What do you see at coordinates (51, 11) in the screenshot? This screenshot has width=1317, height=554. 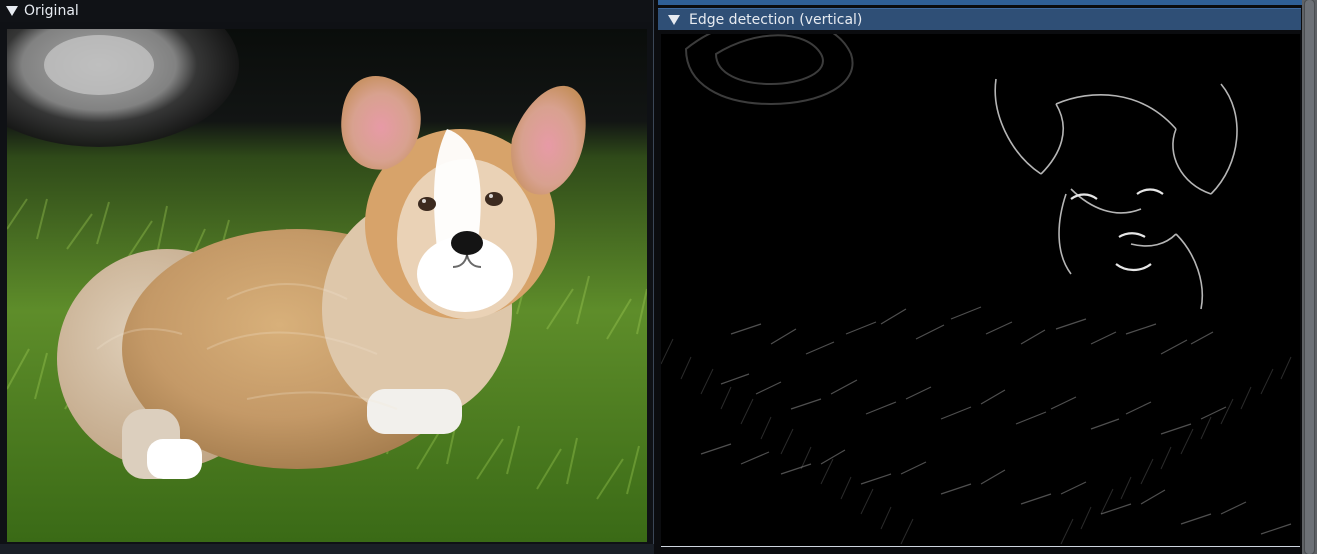 I see `window-original-title: Original` at bounding box center [51, 11].